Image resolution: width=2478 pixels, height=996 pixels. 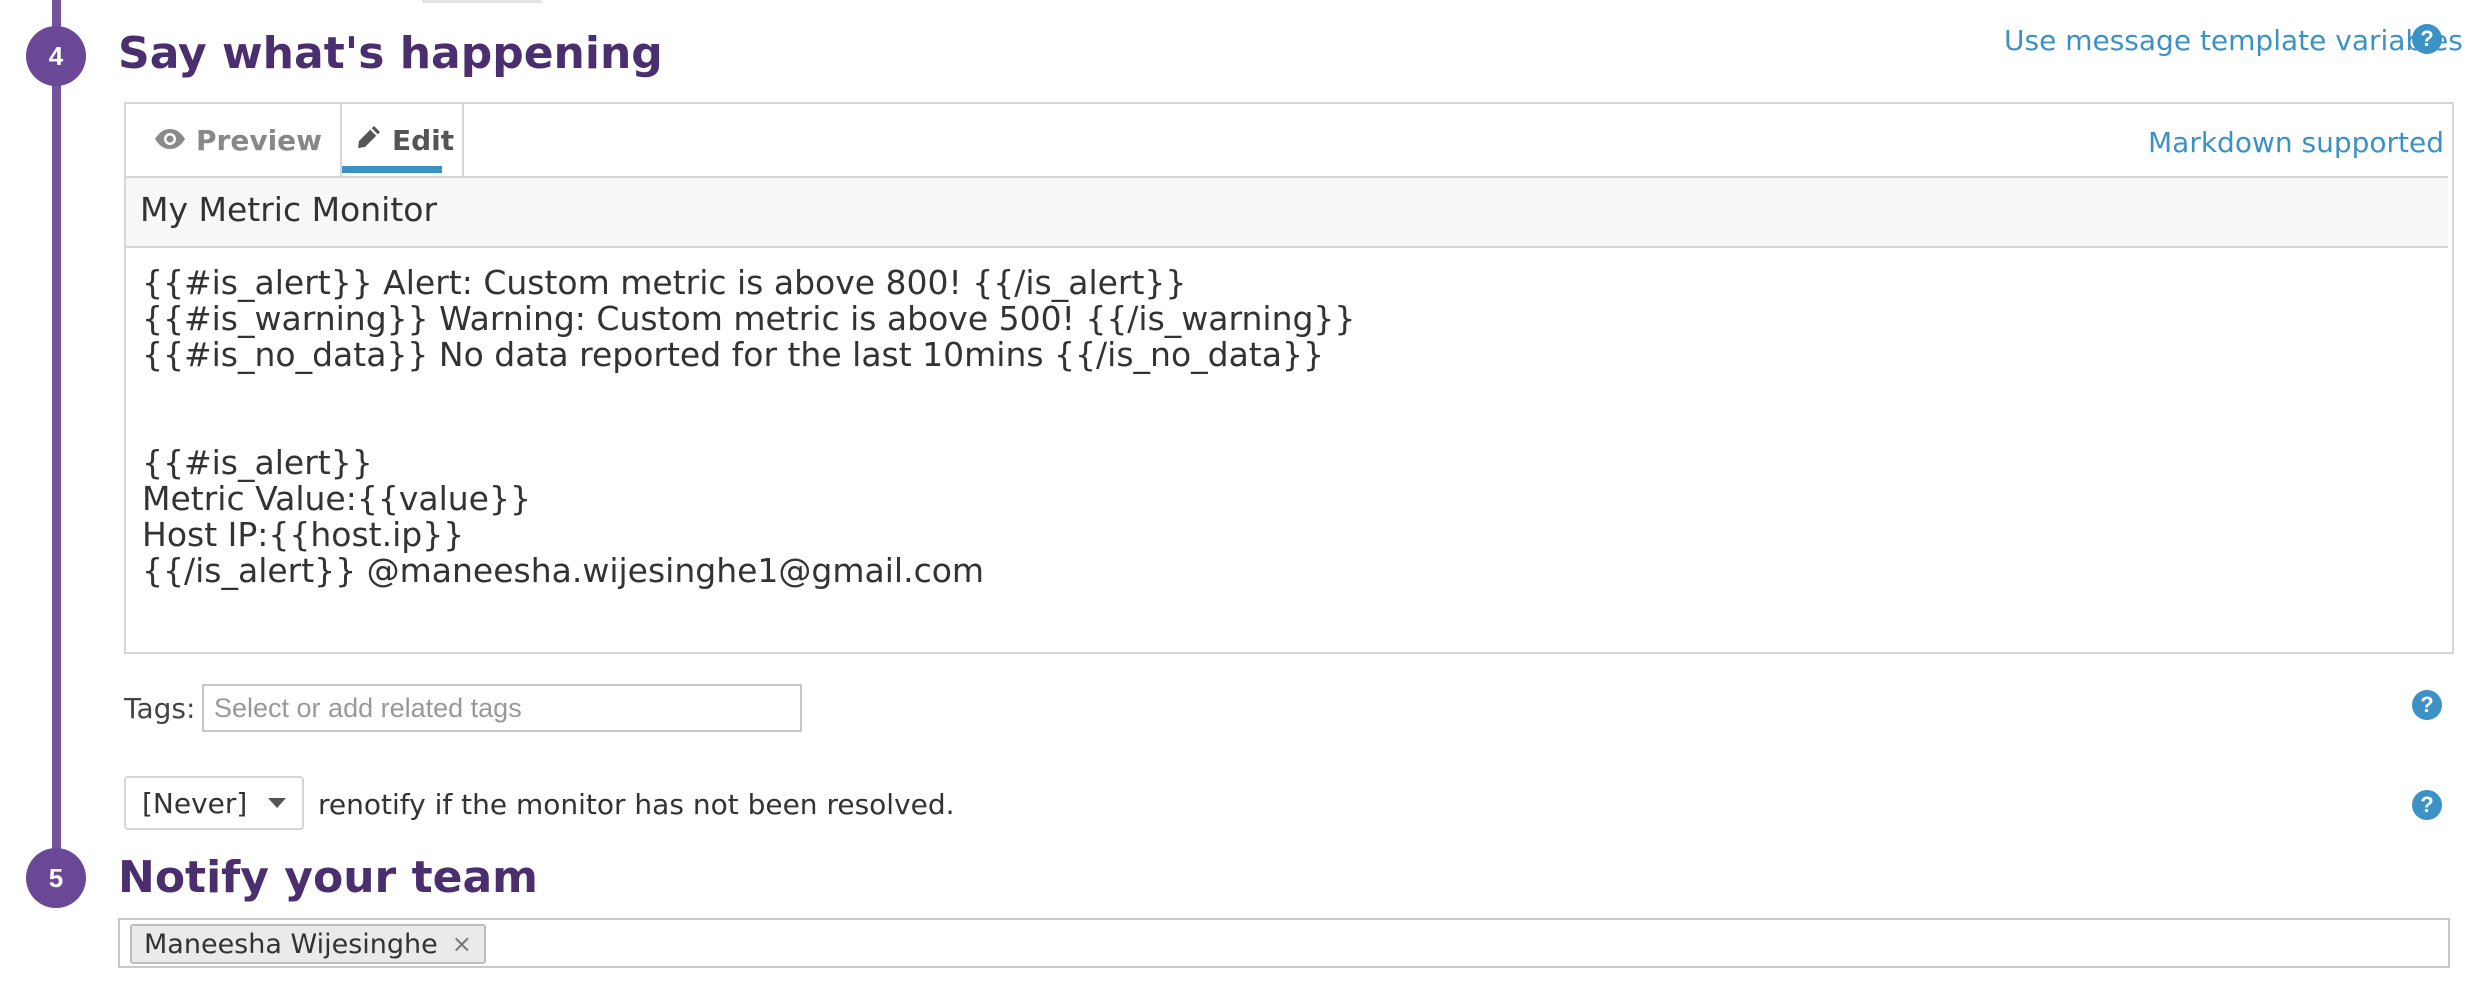 What do you see at coordinates (170, 140) in the screenshot?
I see `eye-icon` at bounding box center [170, 140].